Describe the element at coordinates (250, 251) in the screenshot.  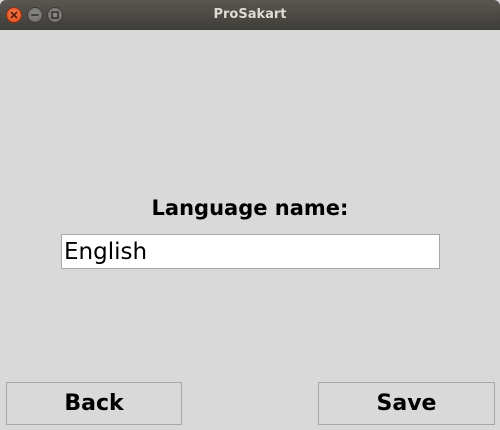
I see `language-name-input` at that location.